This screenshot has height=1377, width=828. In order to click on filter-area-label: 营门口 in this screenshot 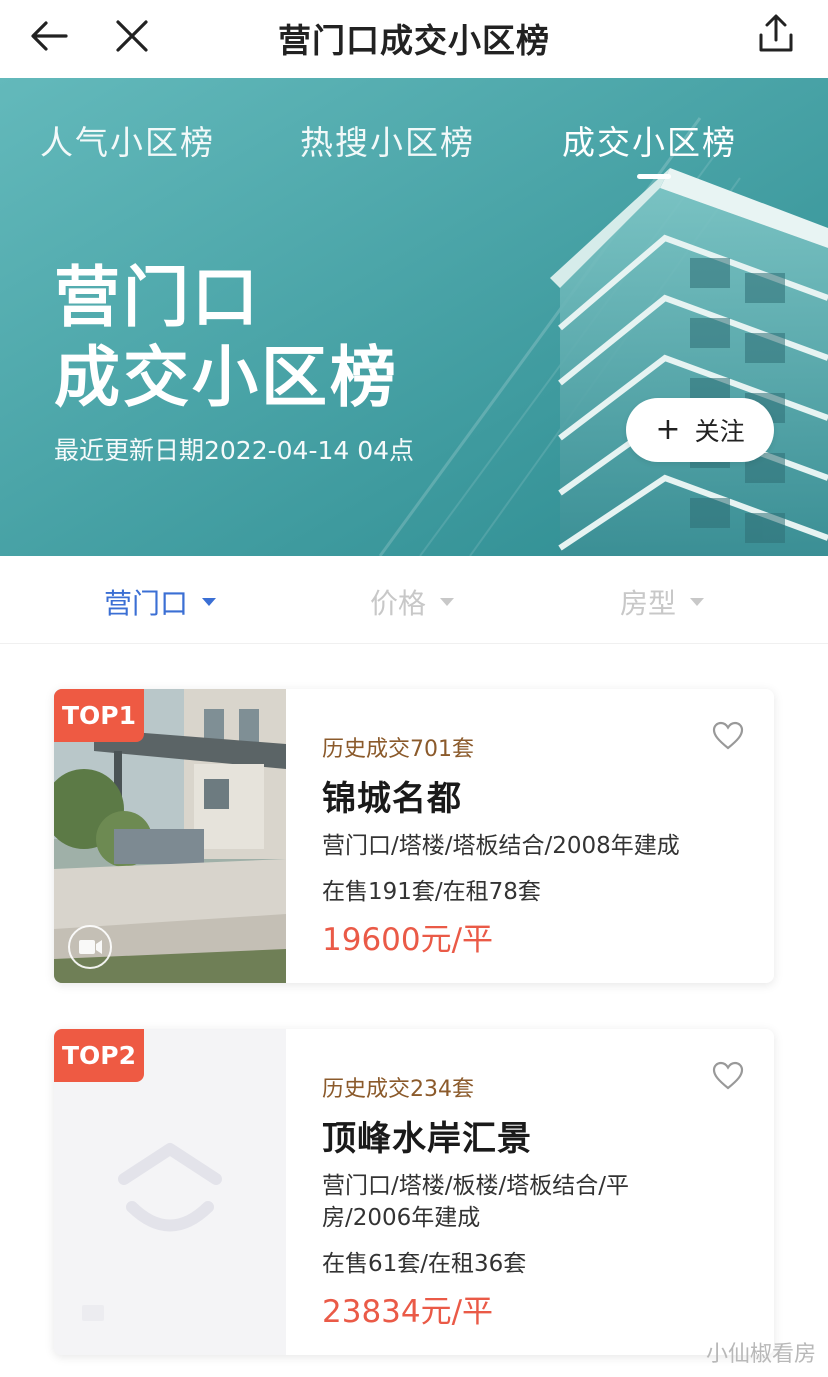, I will do `click(146, 603)`.